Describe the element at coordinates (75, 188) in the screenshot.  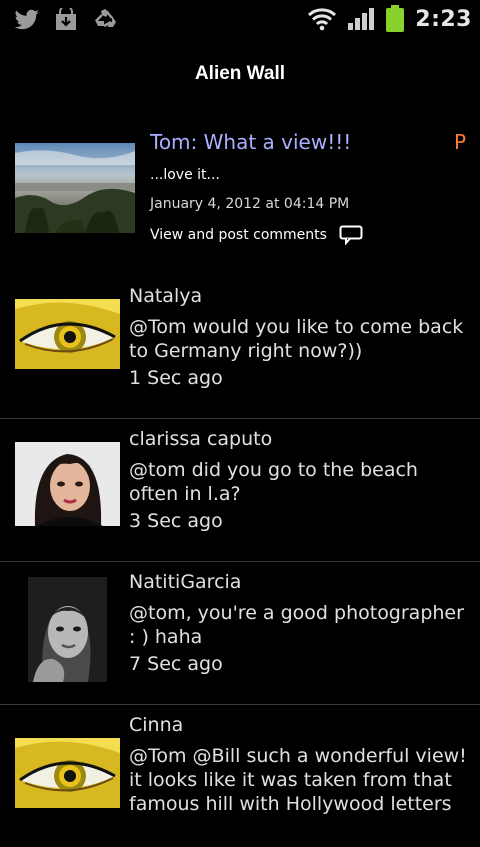
I see `post-photo` at that location.